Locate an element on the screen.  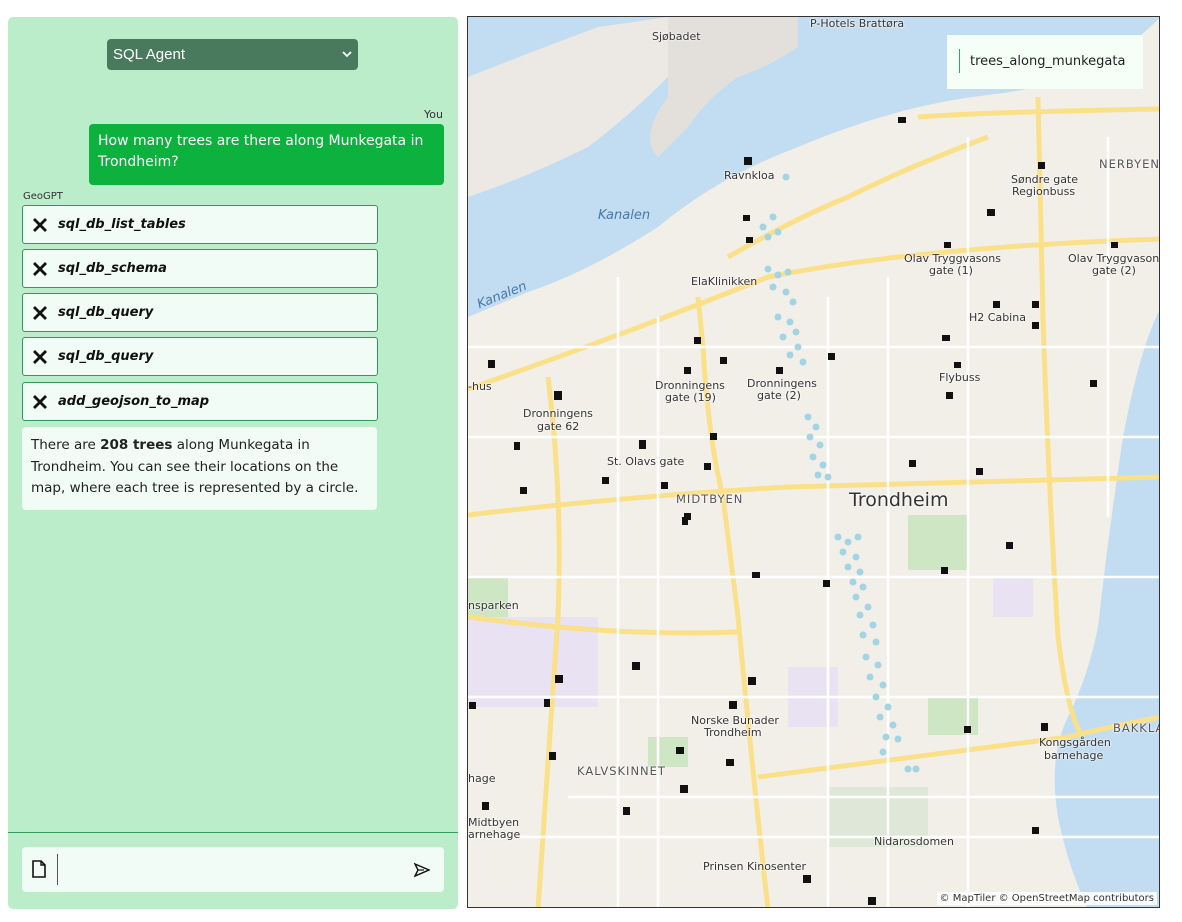
map-label: ElaKlinikken is located at coordinates (724, 281).